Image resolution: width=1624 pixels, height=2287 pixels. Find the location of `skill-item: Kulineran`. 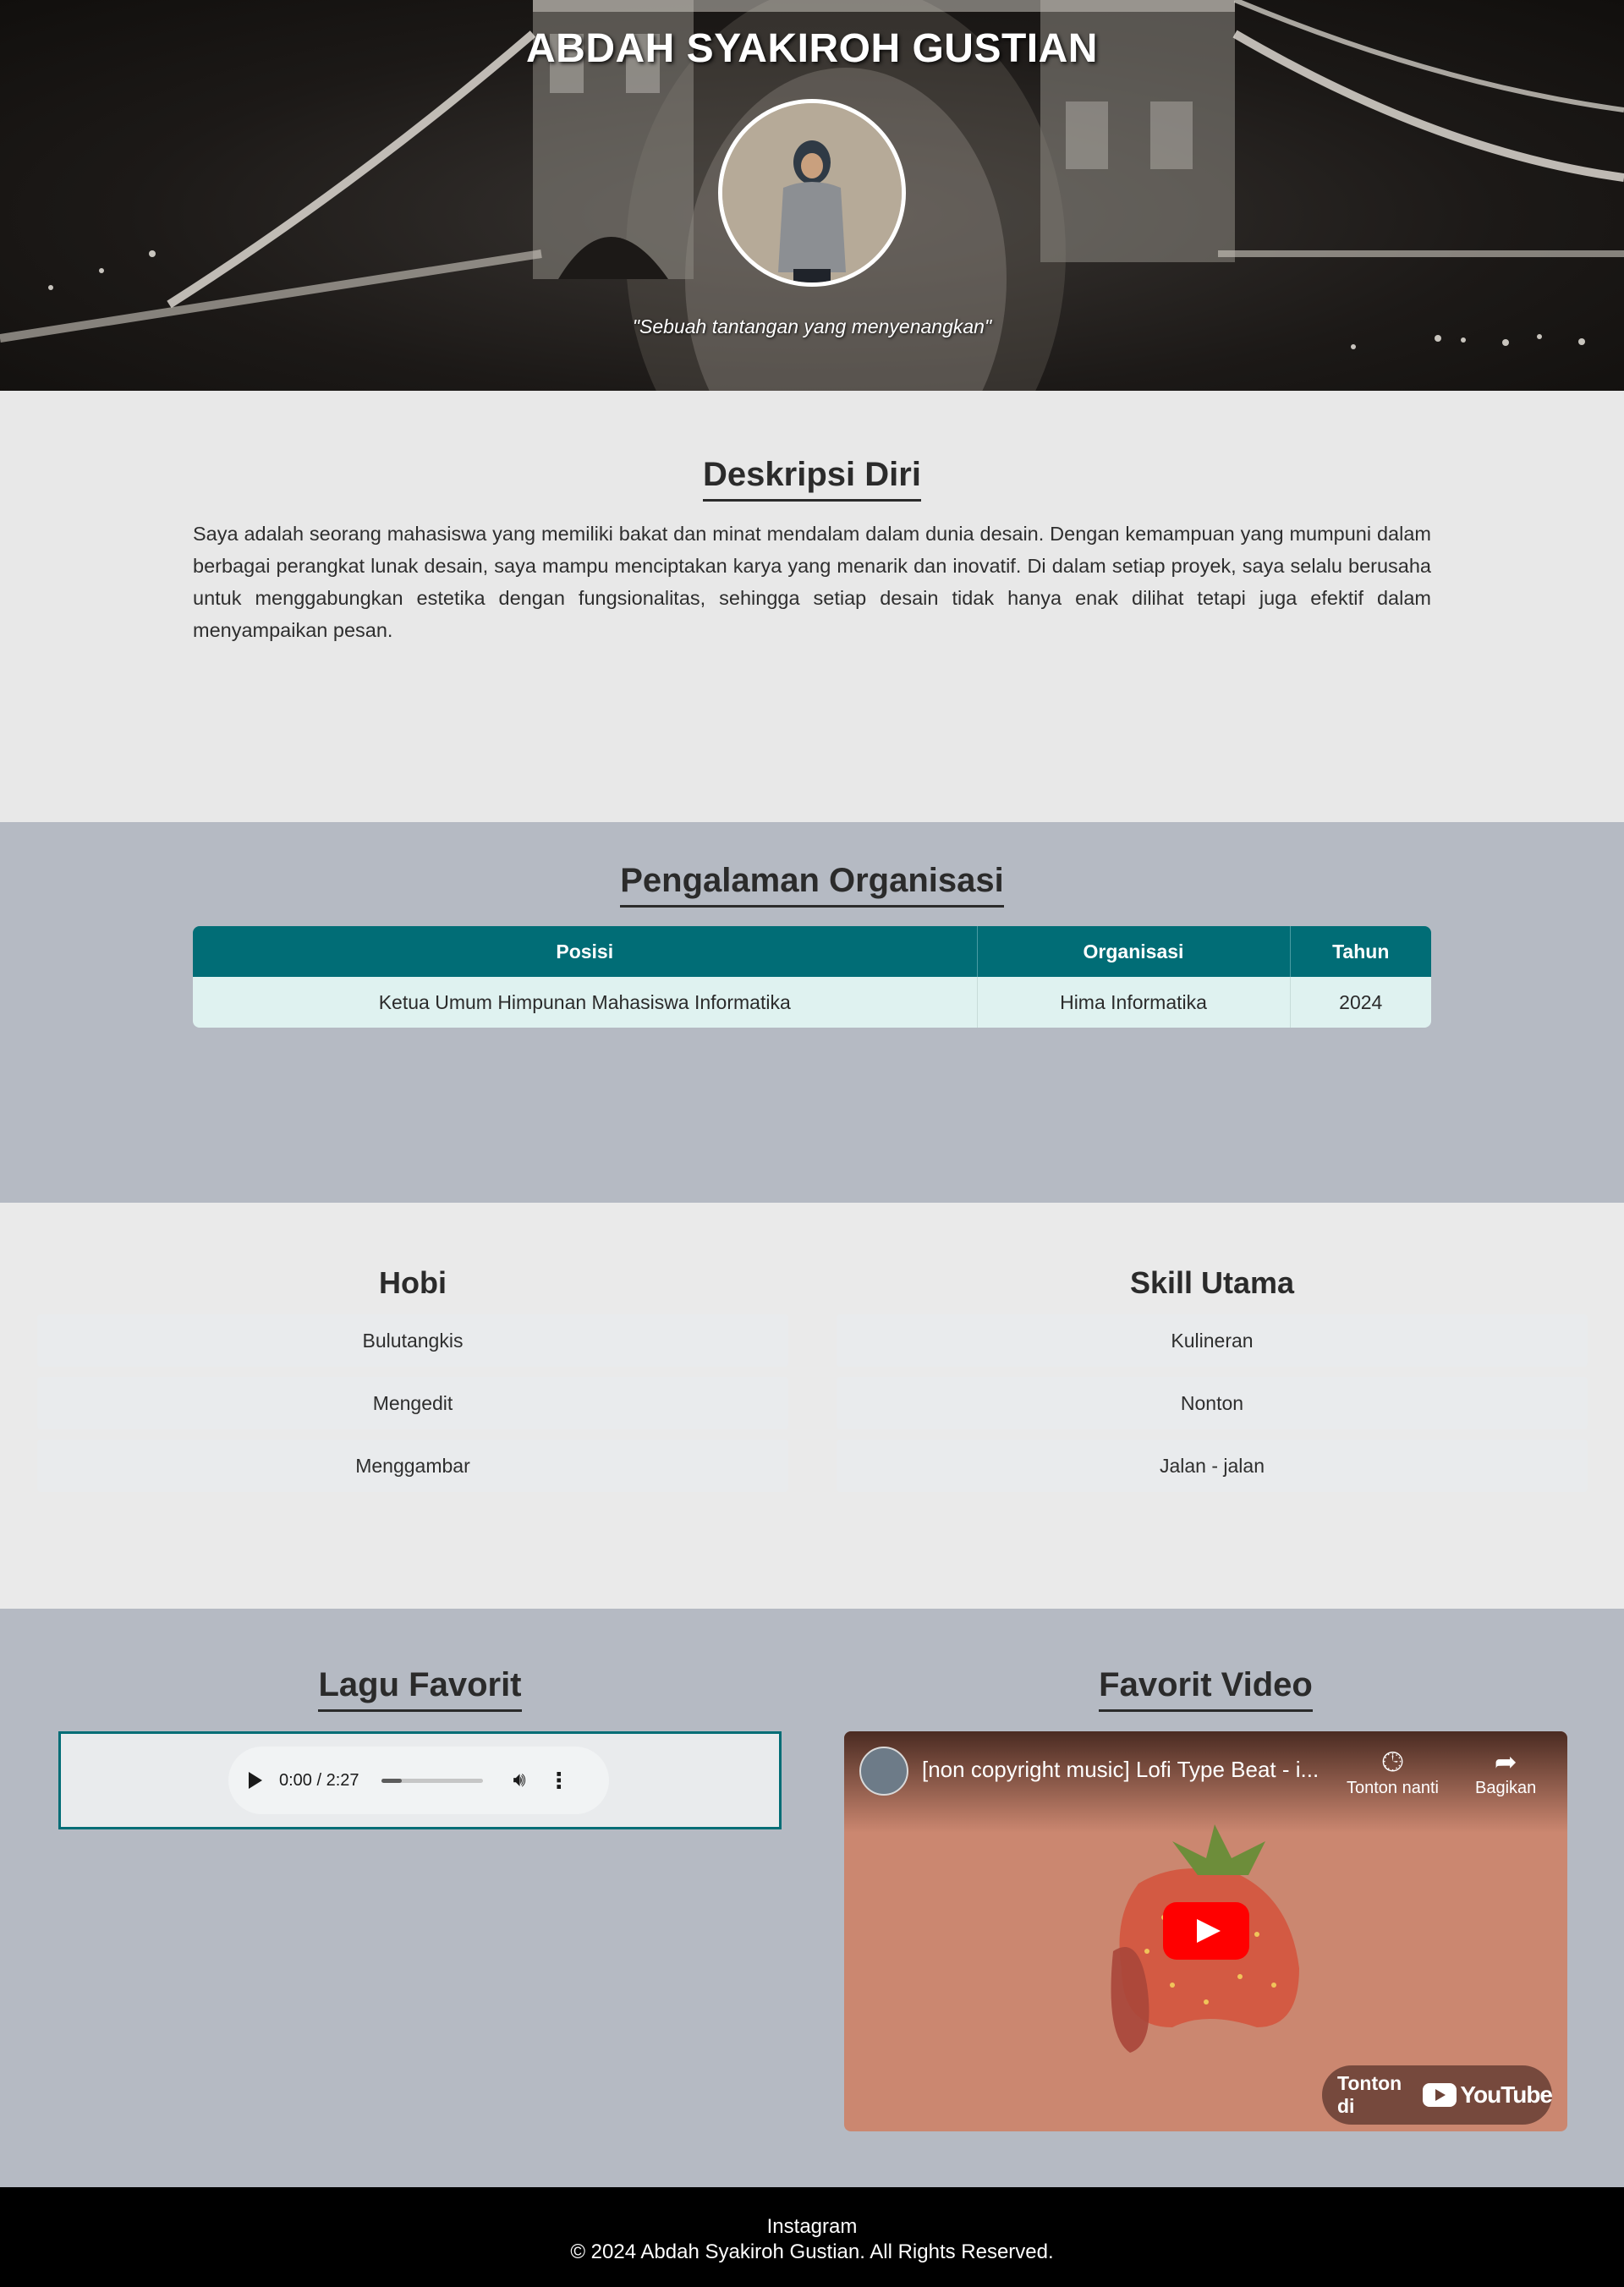

skill-item: Kulineran is located at coordinates (1212, 1340).